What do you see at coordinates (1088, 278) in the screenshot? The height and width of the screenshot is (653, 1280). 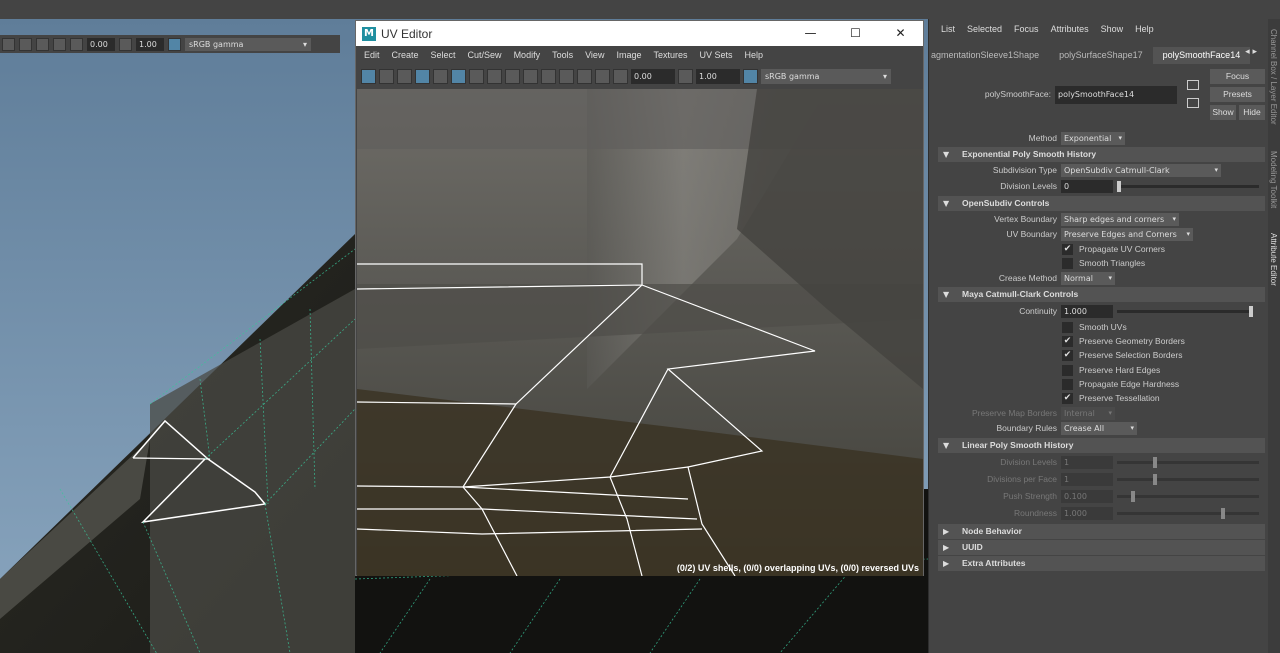 I see `crease-method-select: Normal ▾` at bounding box center [1088, 278].